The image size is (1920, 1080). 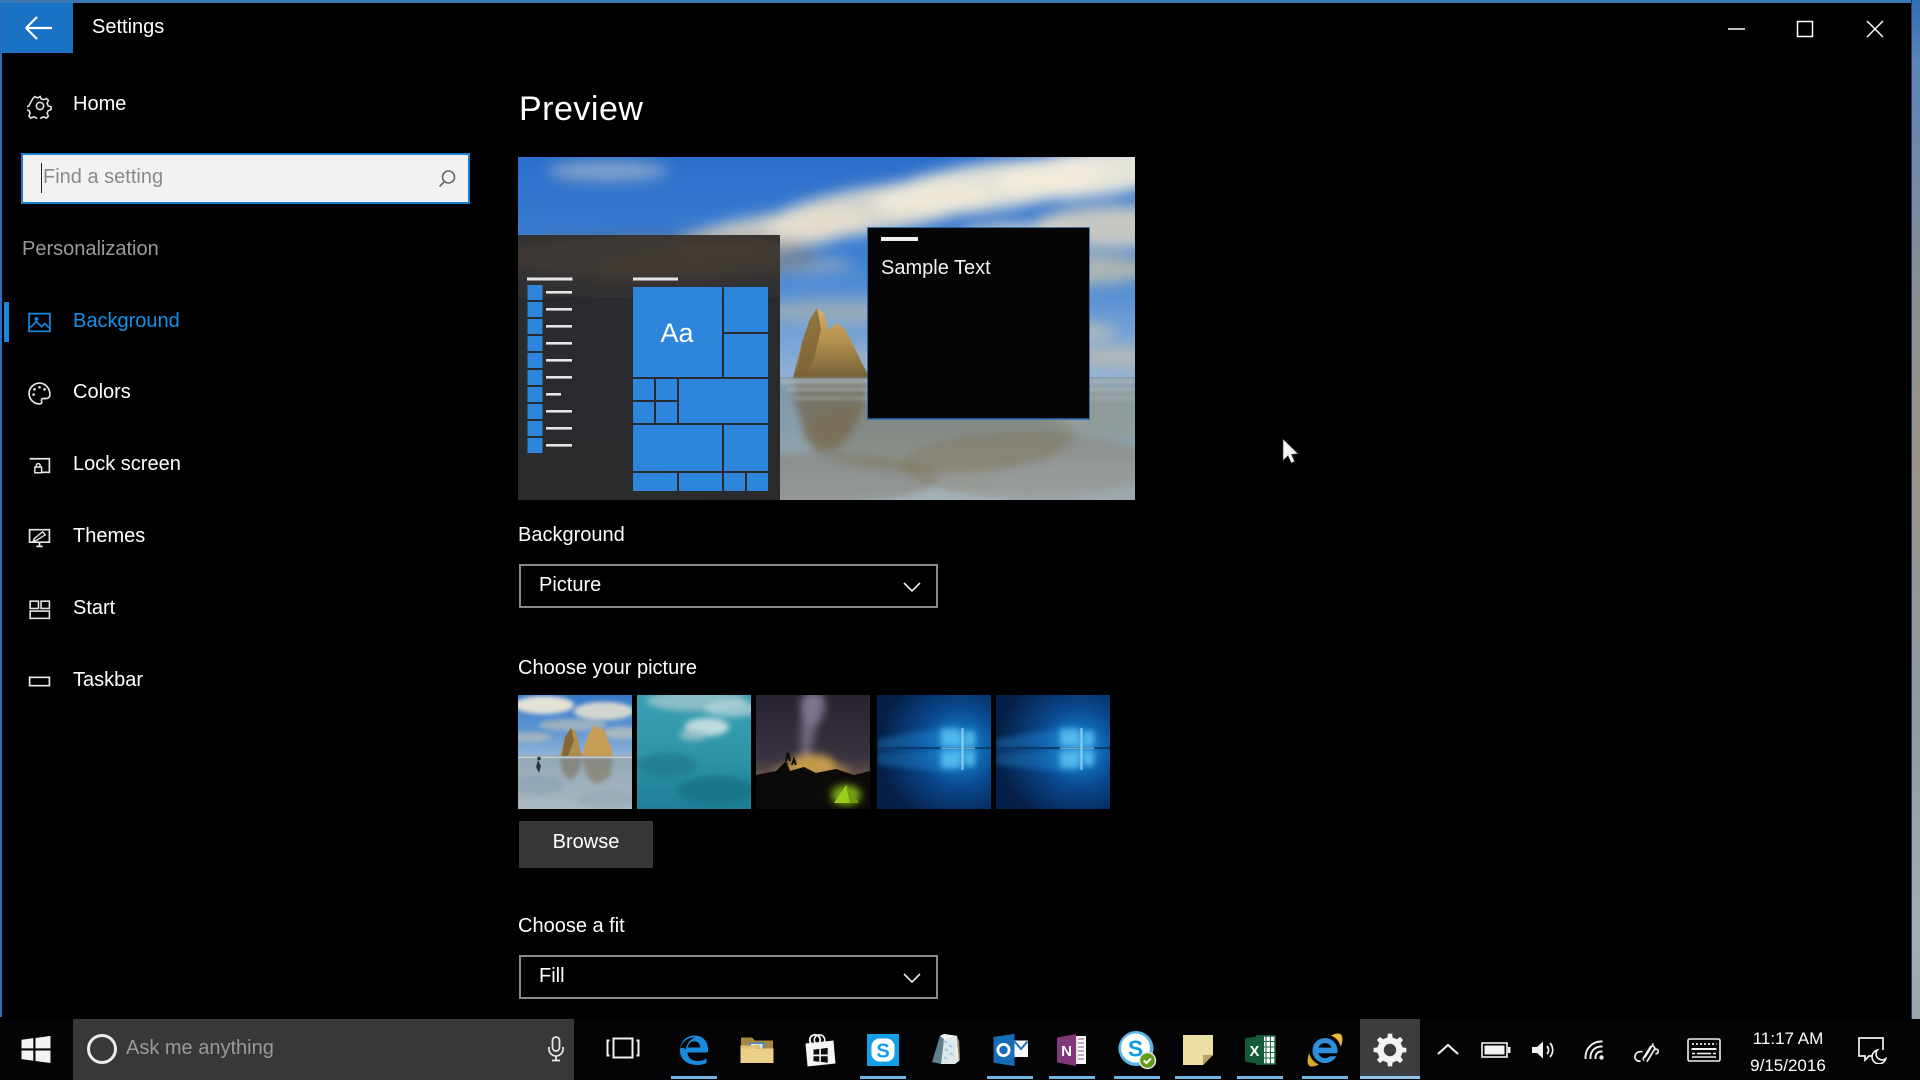 What do you see at coordinates (936, 268) in the screenshot?
I see `svg-text: Sample Text` at bounding box center [936, 268].